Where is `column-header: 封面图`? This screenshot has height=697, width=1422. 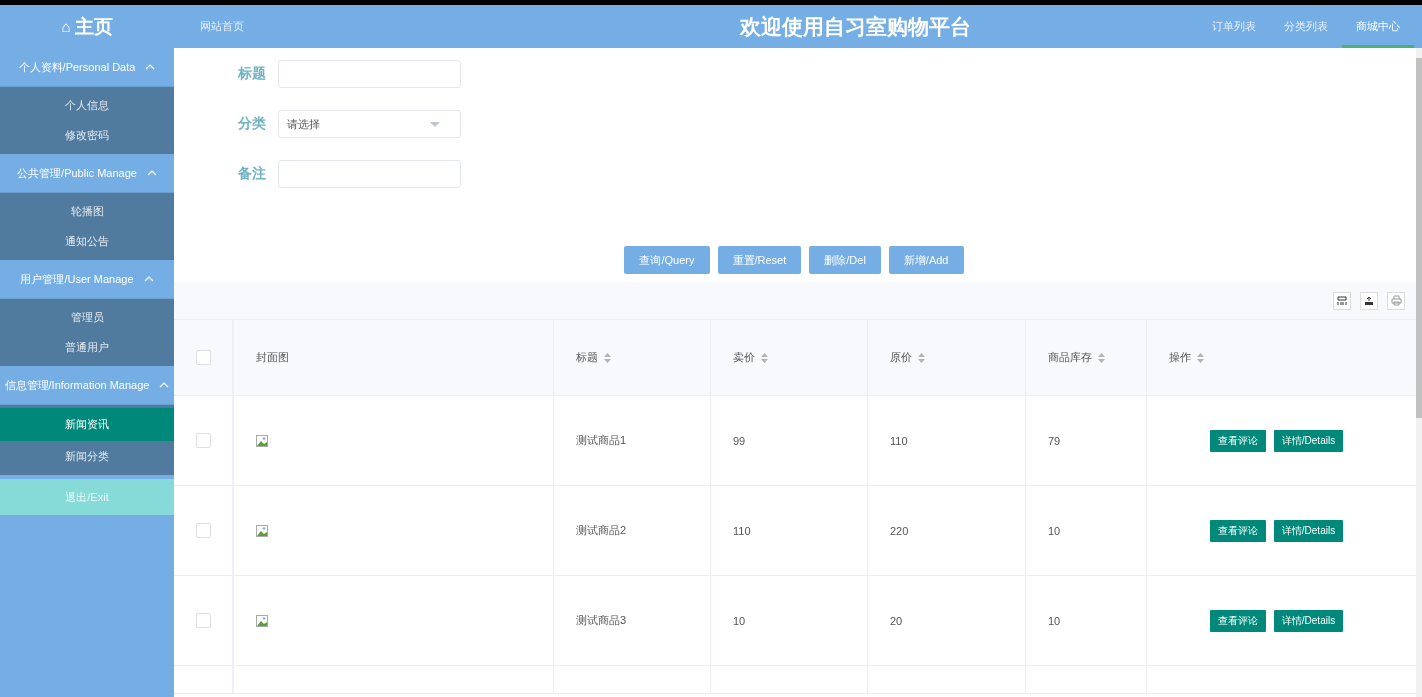
column-header: 封面图 is located at coordinates (272, 357).